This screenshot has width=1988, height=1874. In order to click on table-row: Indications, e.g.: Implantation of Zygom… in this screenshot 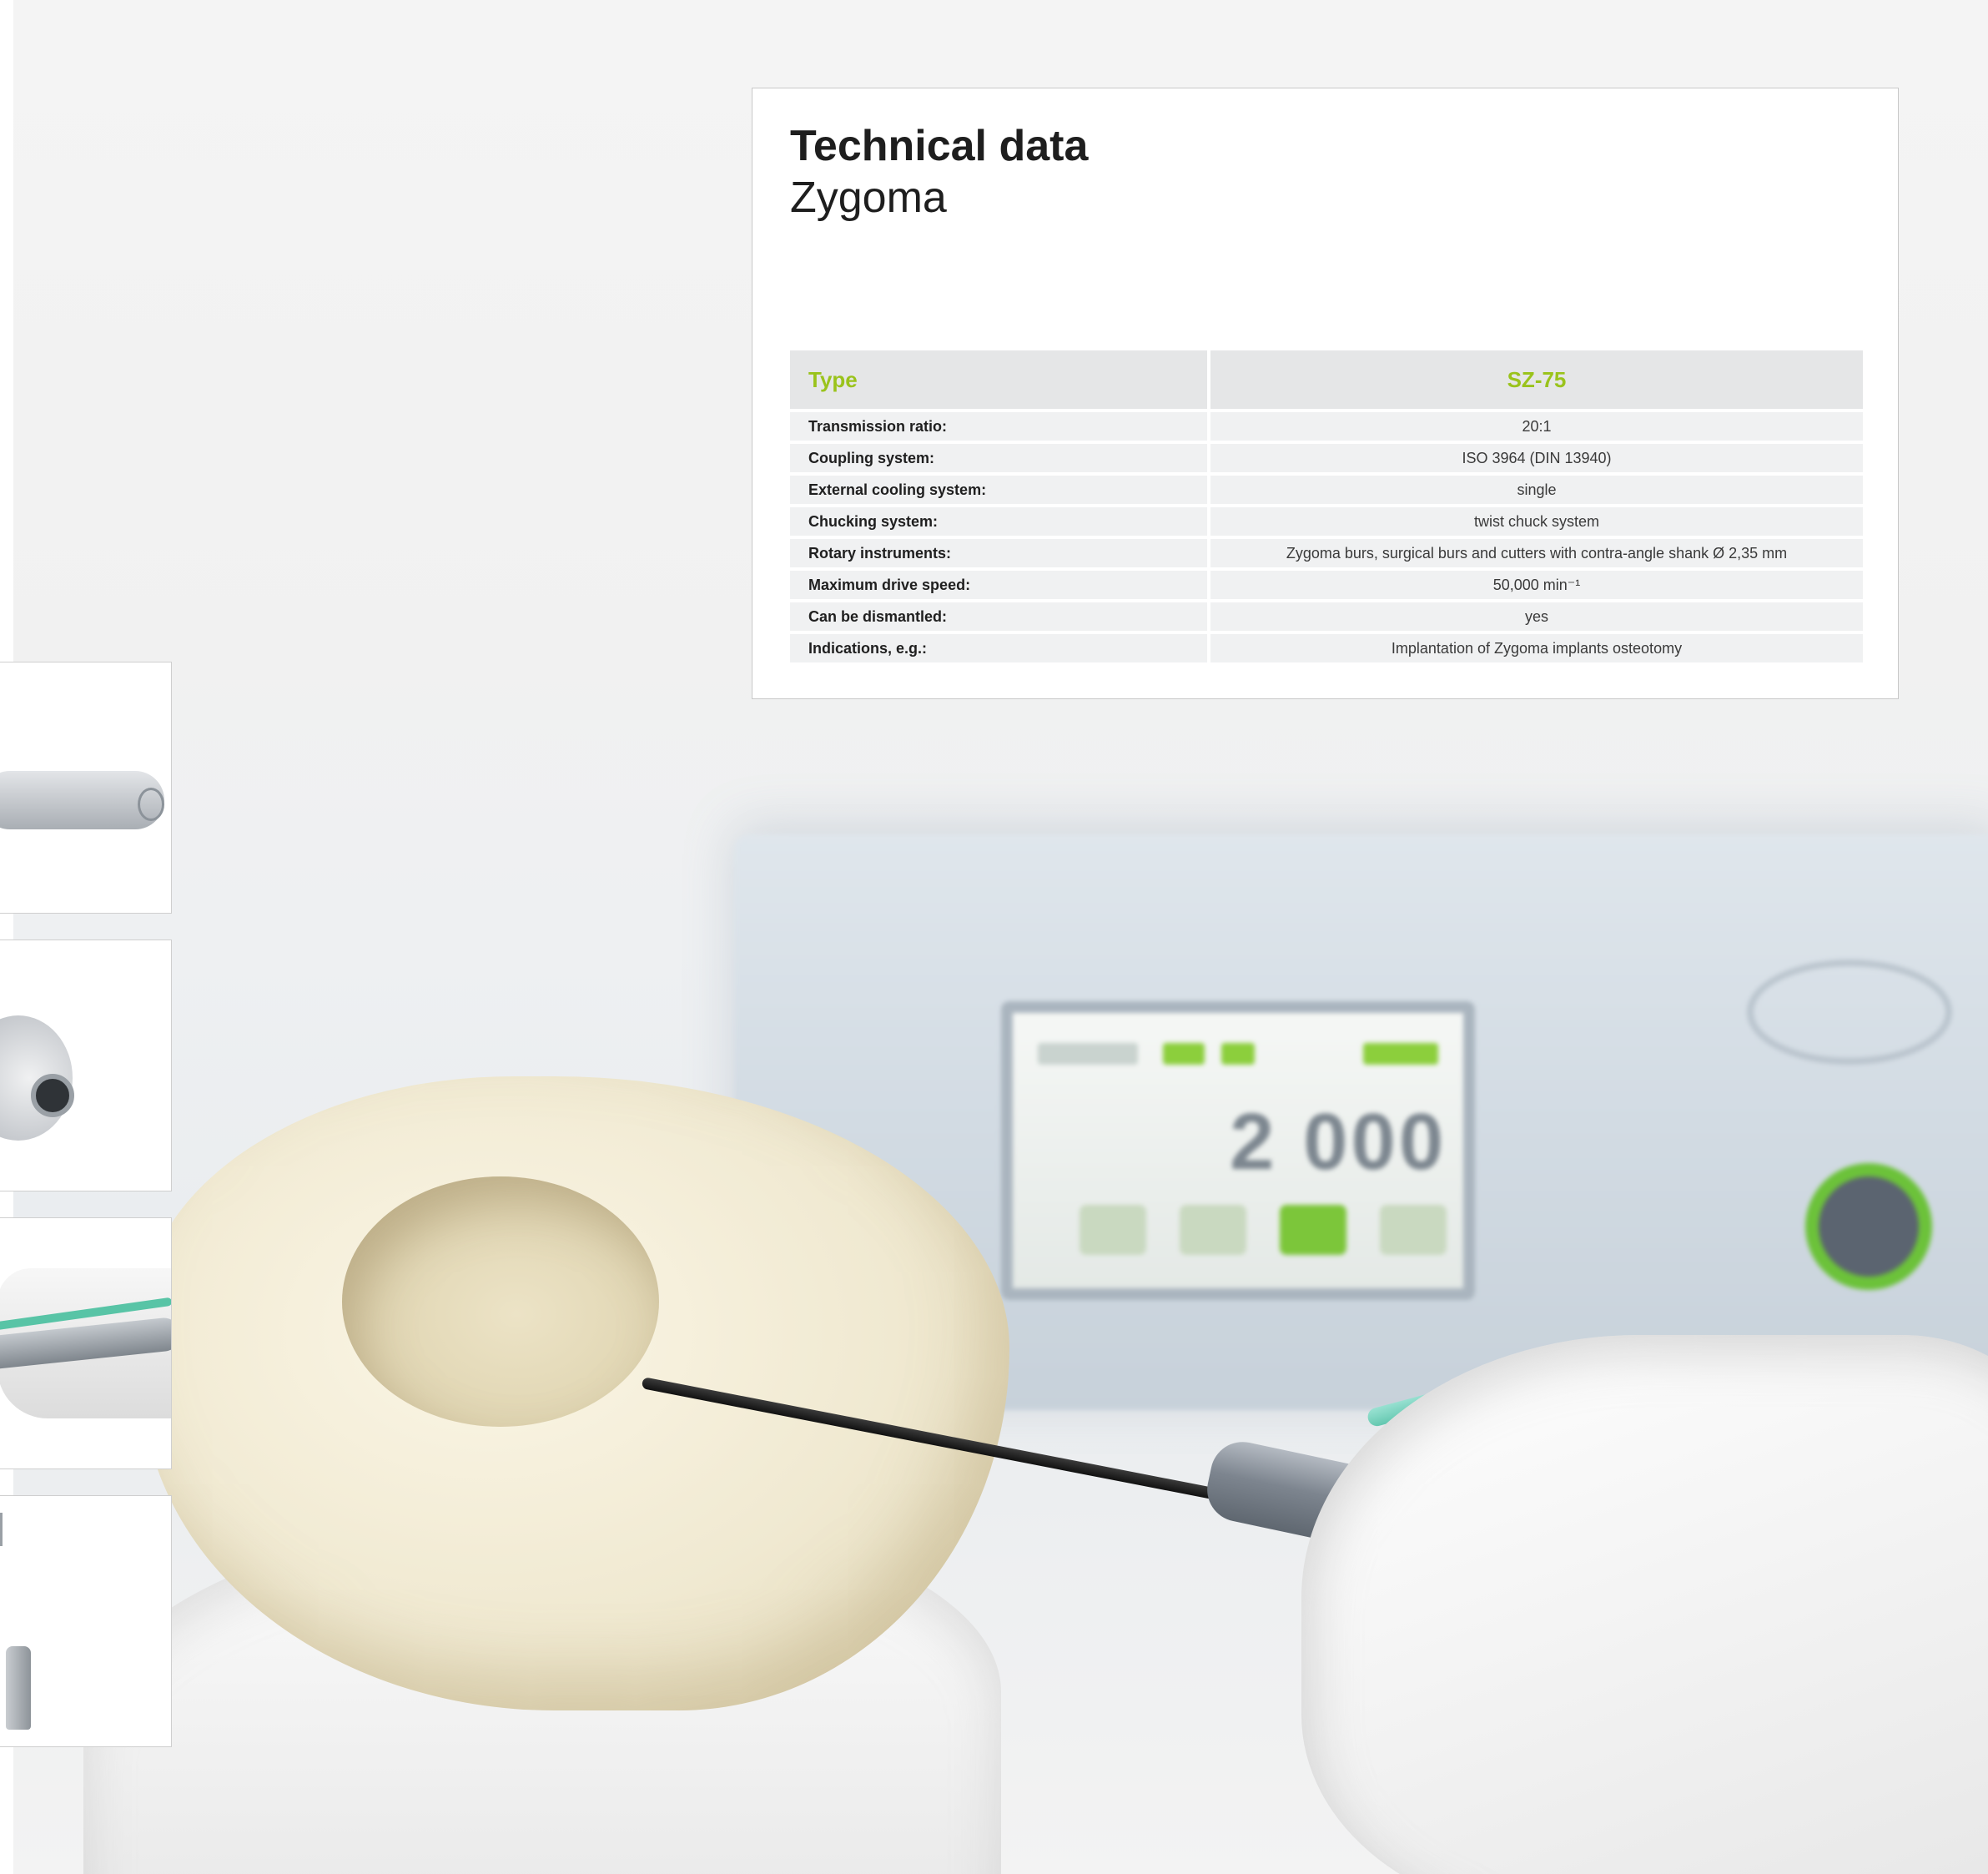, I will do `click(1326, 648)`.